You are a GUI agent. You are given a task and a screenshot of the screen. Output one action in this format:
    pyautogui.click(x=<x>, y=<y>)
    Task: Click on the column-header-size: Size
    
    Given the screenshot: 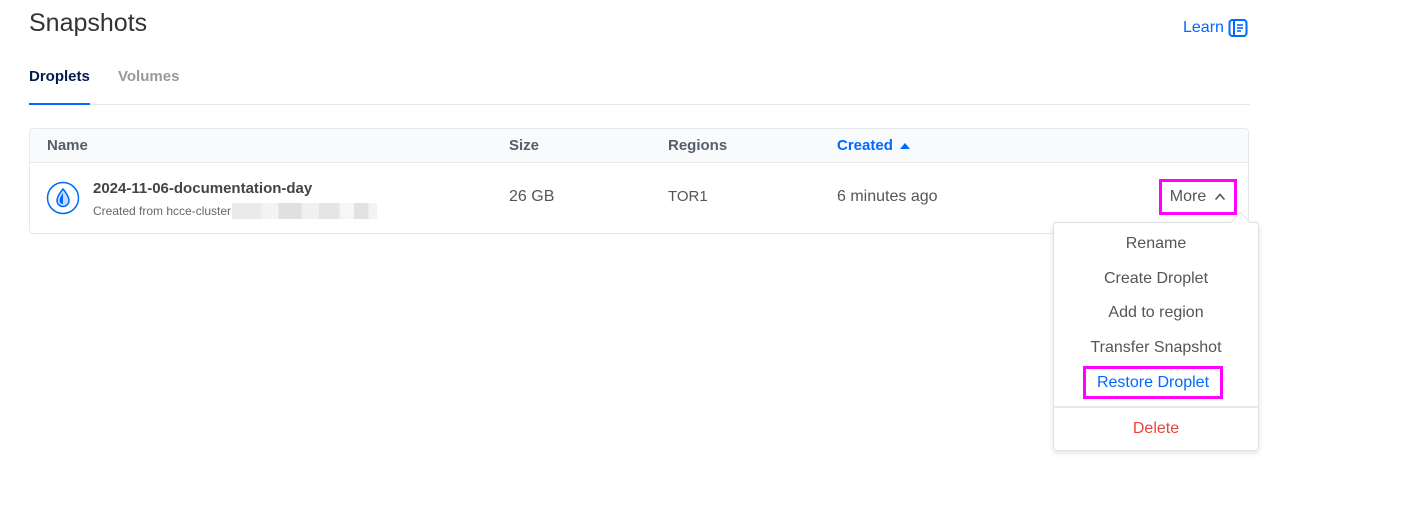 What is the action you would take?
    pyautogui.click(x=524, y=145)
    